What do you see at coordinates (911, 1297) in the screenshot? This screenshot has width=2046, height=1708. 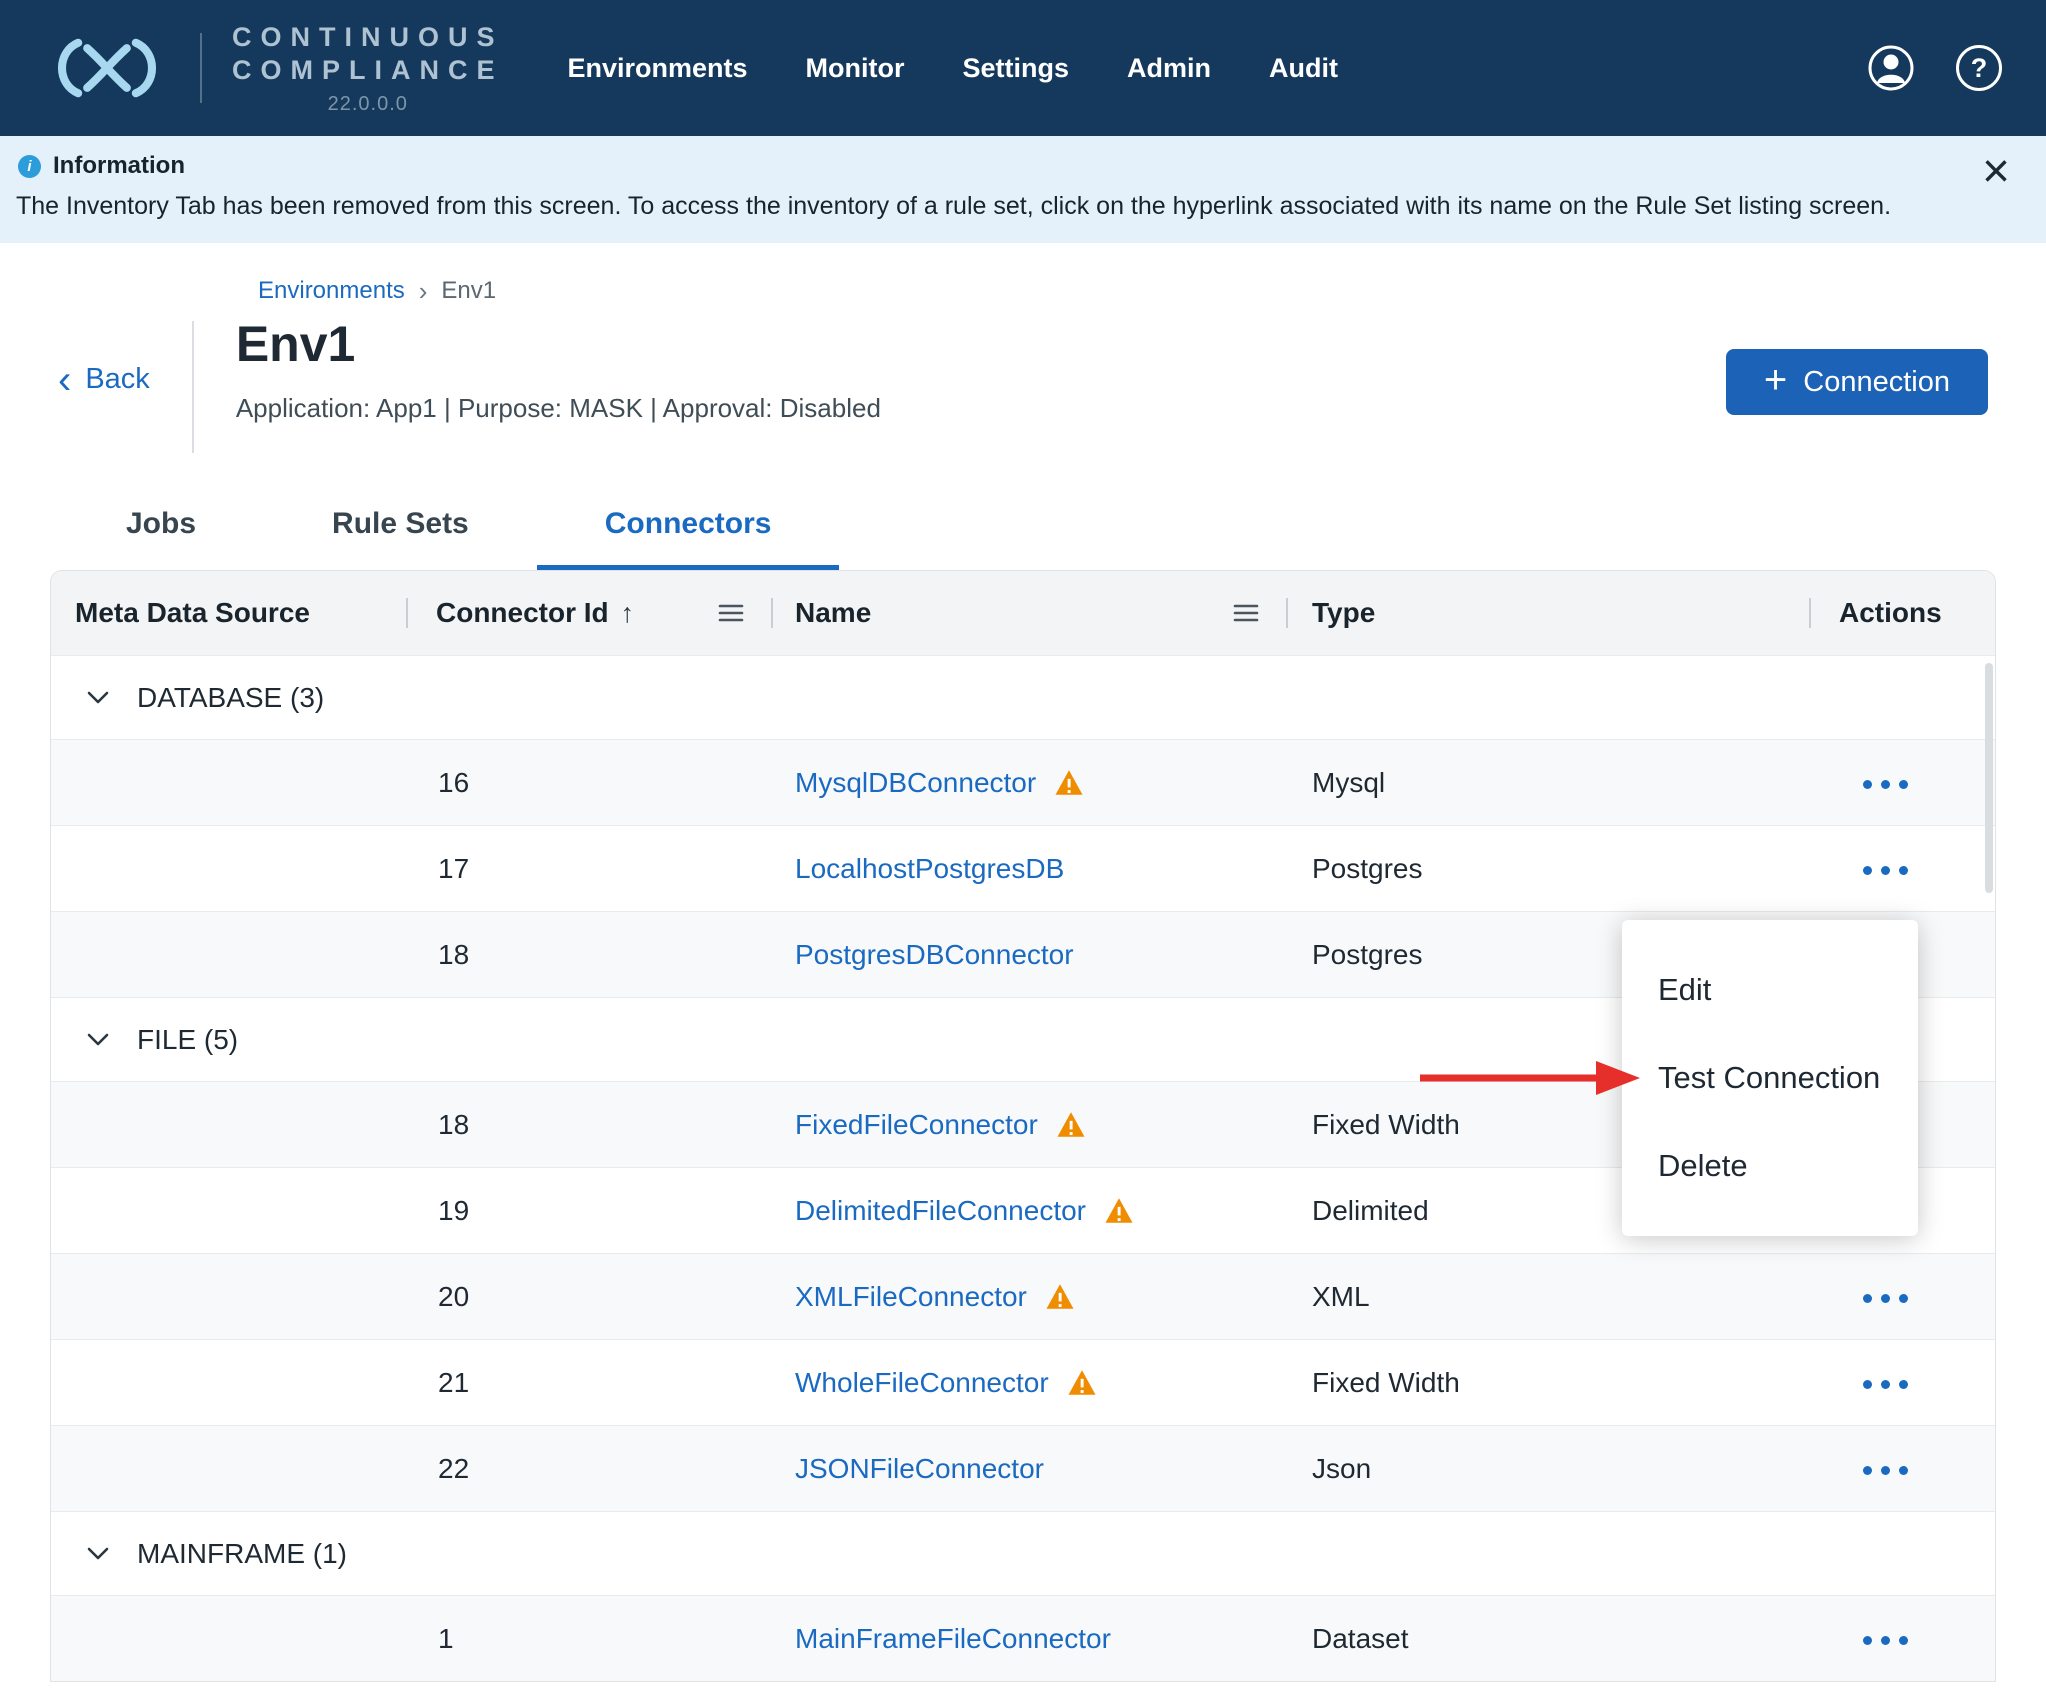 I see `connector-name-link: XMLFileConnector` at bounding box center [911, 1297].